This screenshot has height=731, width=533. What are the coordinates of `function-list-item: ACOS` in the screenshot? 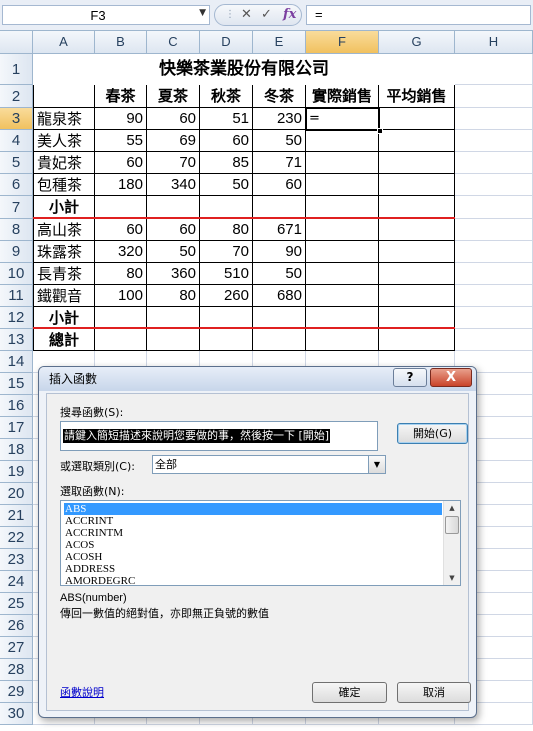 It's located at (79, 545).